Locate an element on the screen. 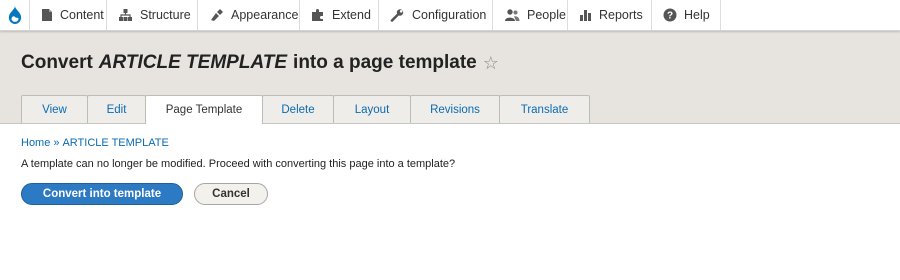 Image resolution: width=900 pixels, height=280 pixels. tab-label: Translate is located at coordinates (544, 109).